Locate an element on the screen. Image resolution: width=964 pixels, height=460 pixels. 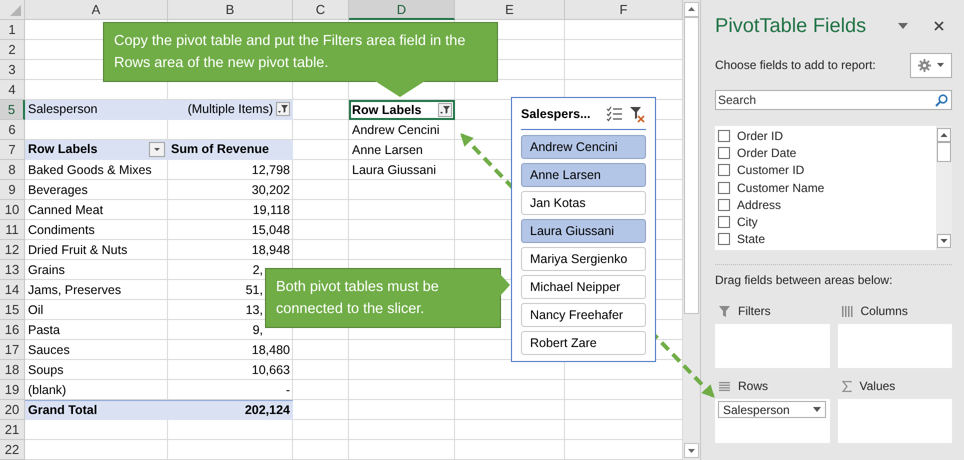
field-label: Order ID is located at coordinates (760, 135).